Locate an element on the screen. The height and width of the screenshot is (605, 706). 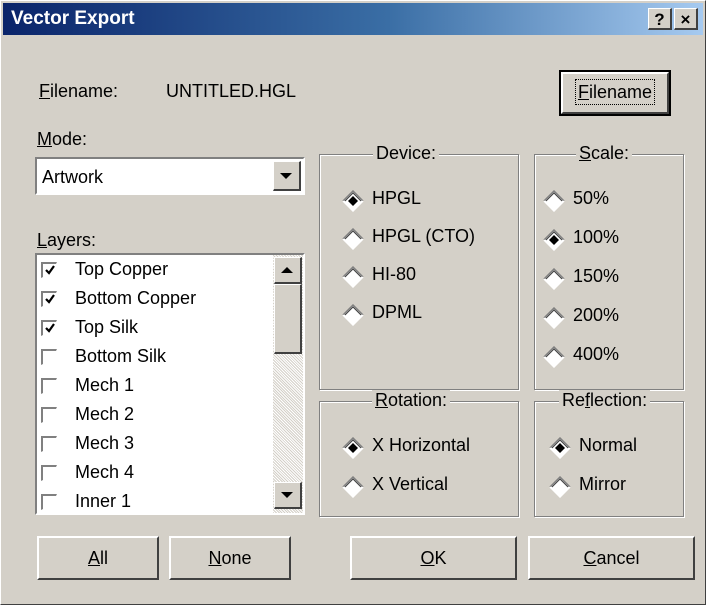
mode-label: Mode: is located at coordinates (62, 139).